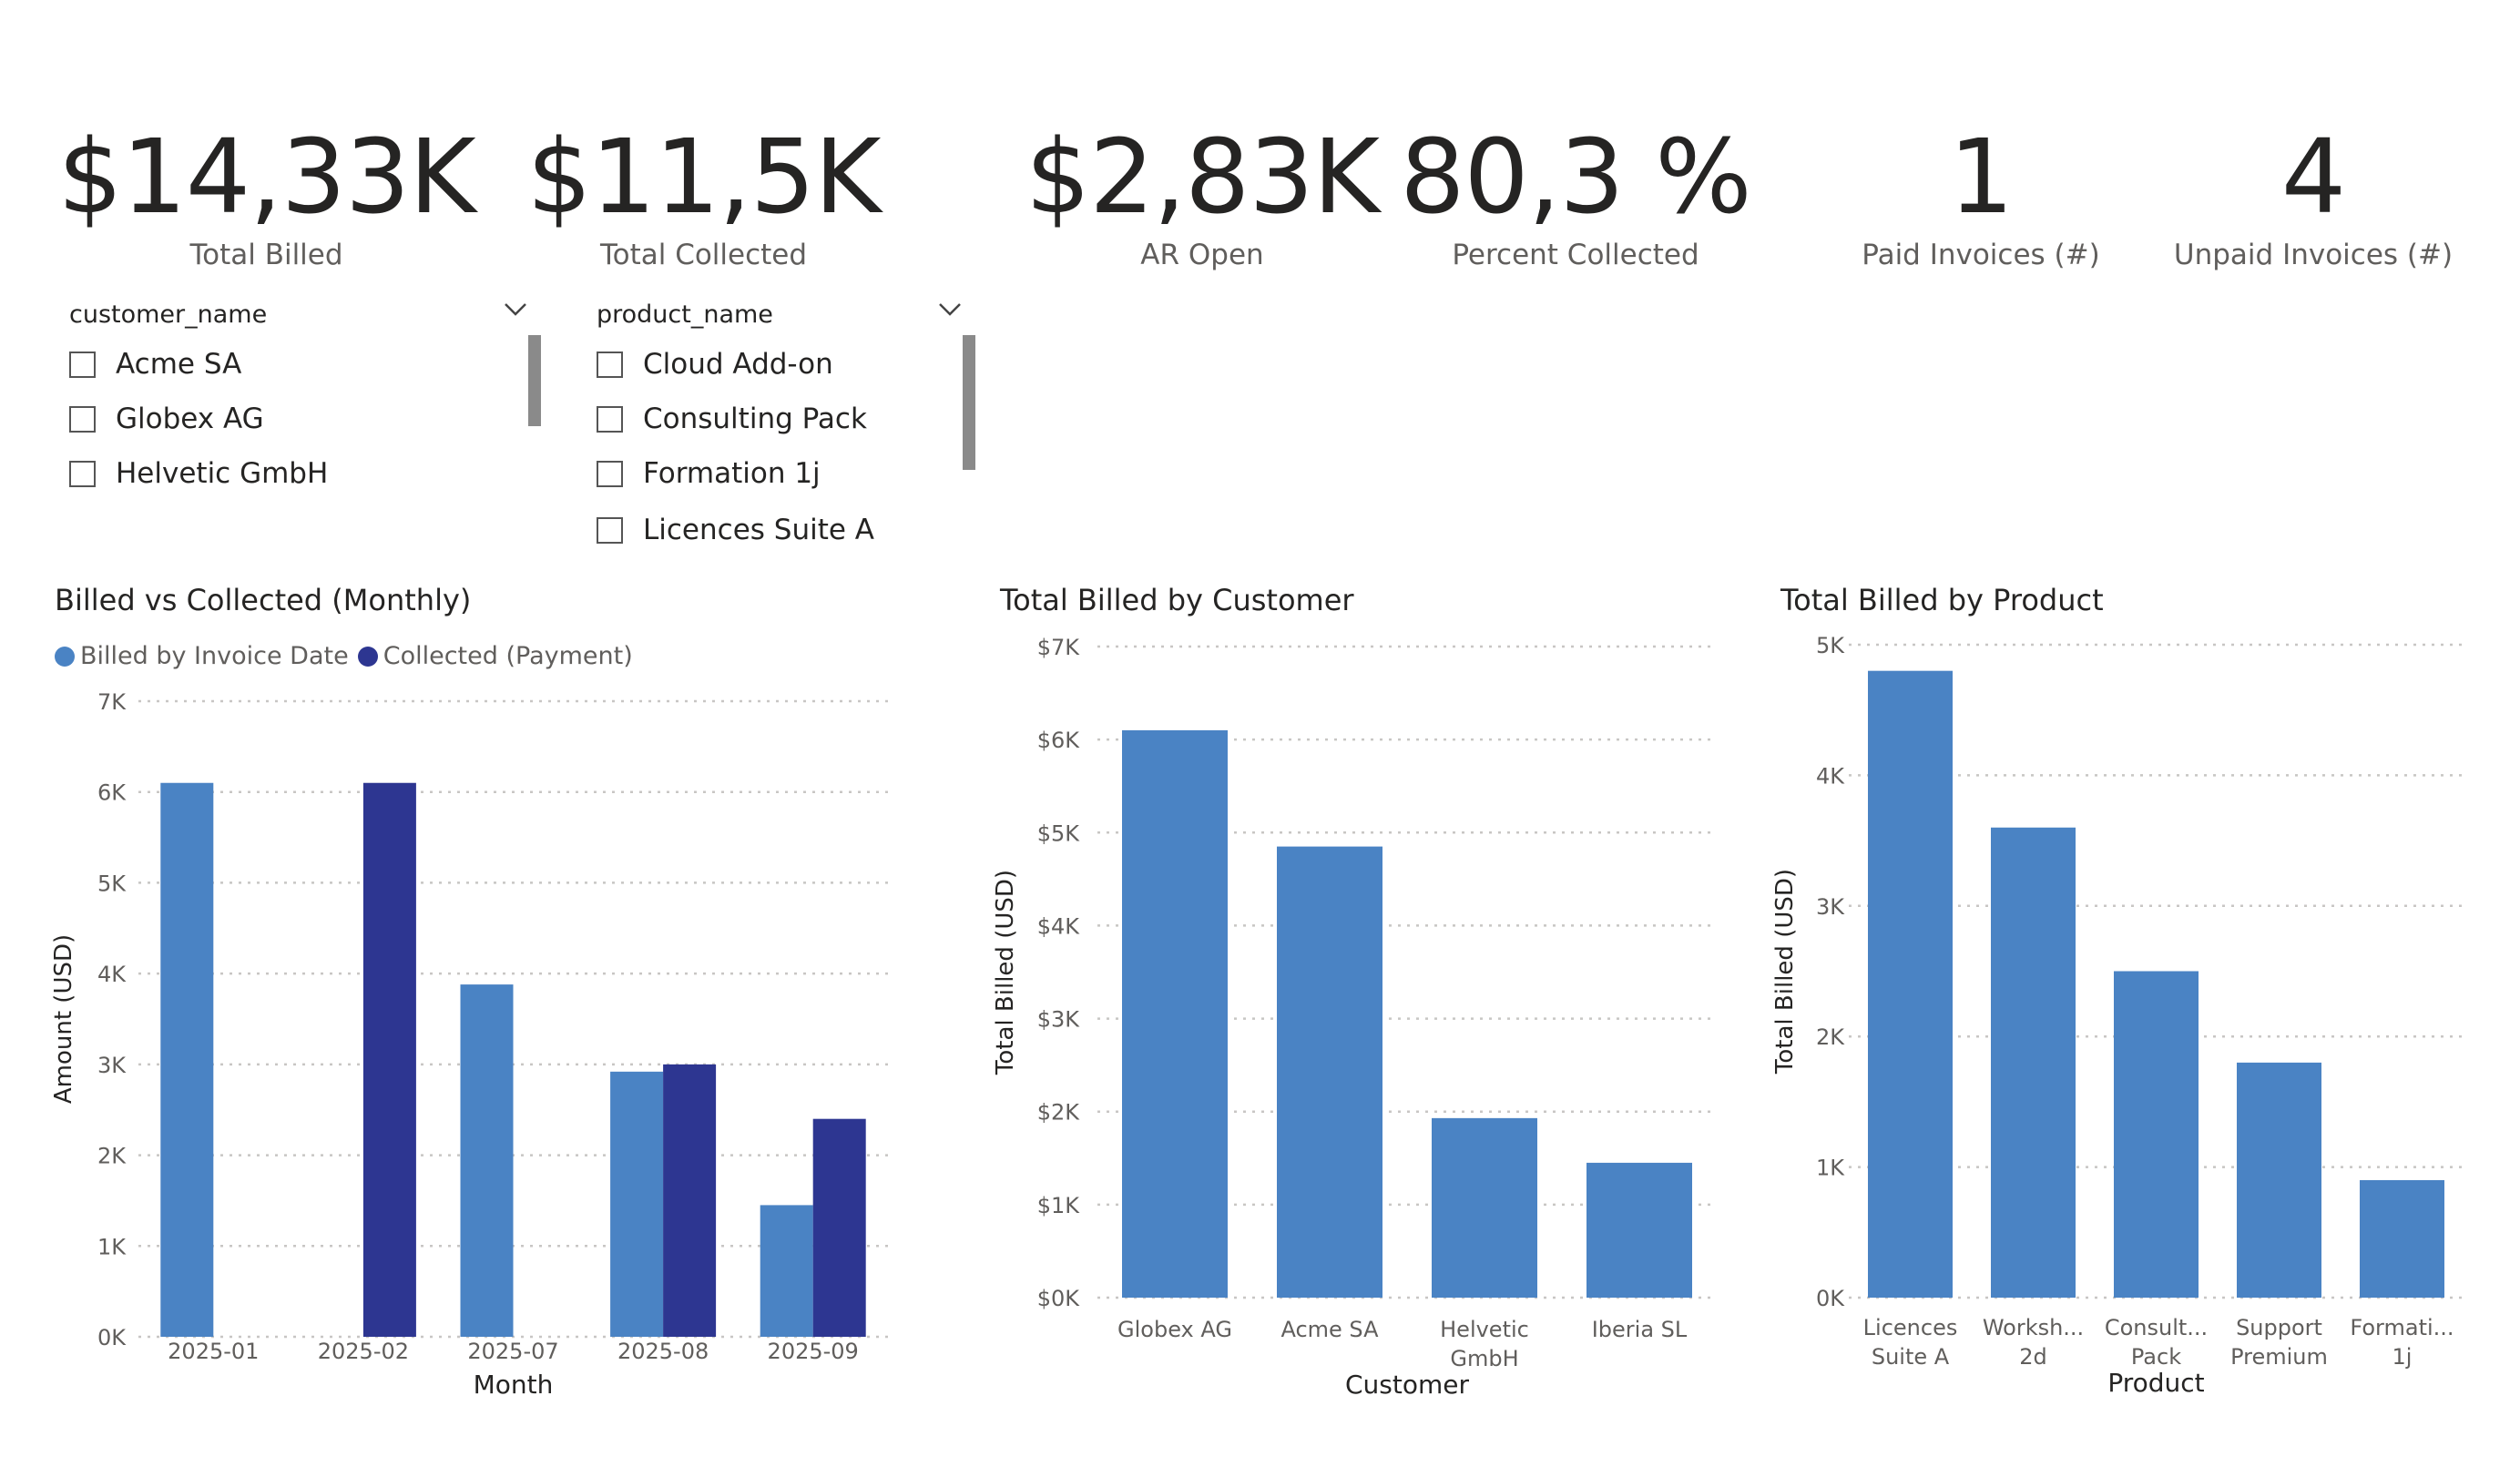 The height and width of the screenshot is (1457, 2520). I want to click on y-tick-label: 4K, so click(1831, 776).